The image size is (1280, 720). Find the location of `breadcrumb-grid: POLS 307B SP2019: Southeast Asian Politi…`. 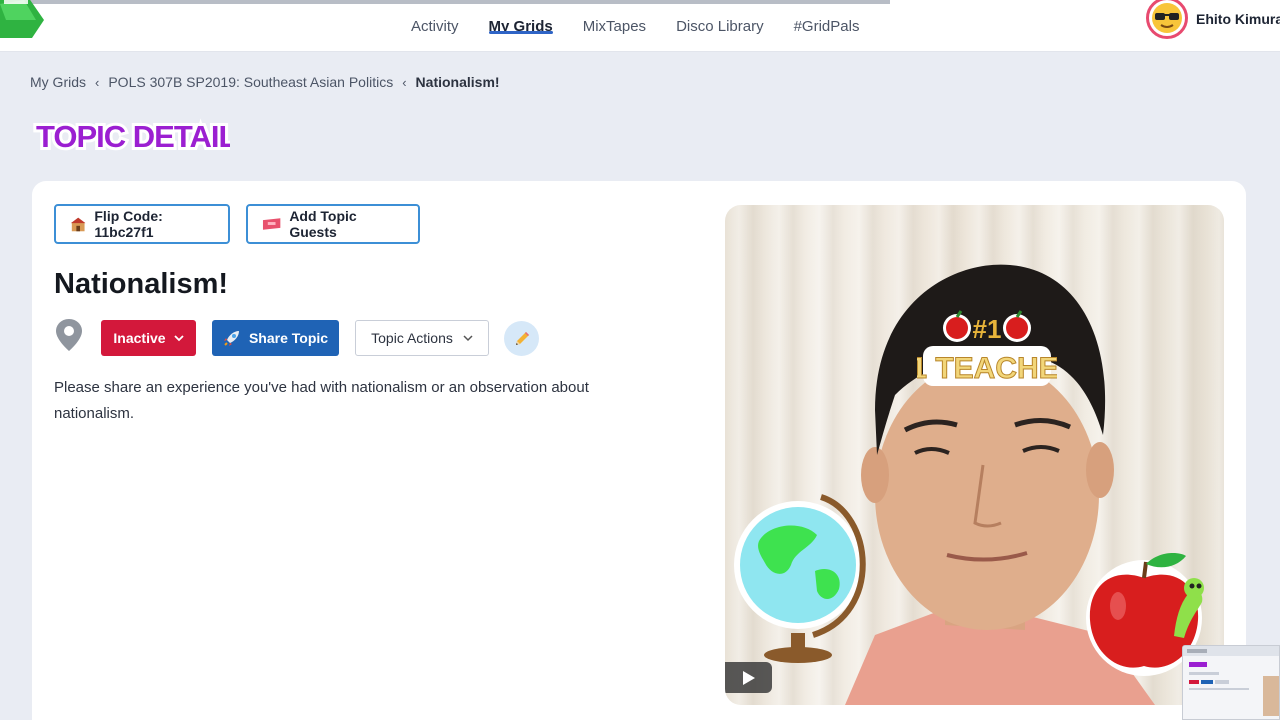

breadcrumb-grid: POLS 307B SP2019: Southeast Asian Politi… is located at coordinates (250, 82).